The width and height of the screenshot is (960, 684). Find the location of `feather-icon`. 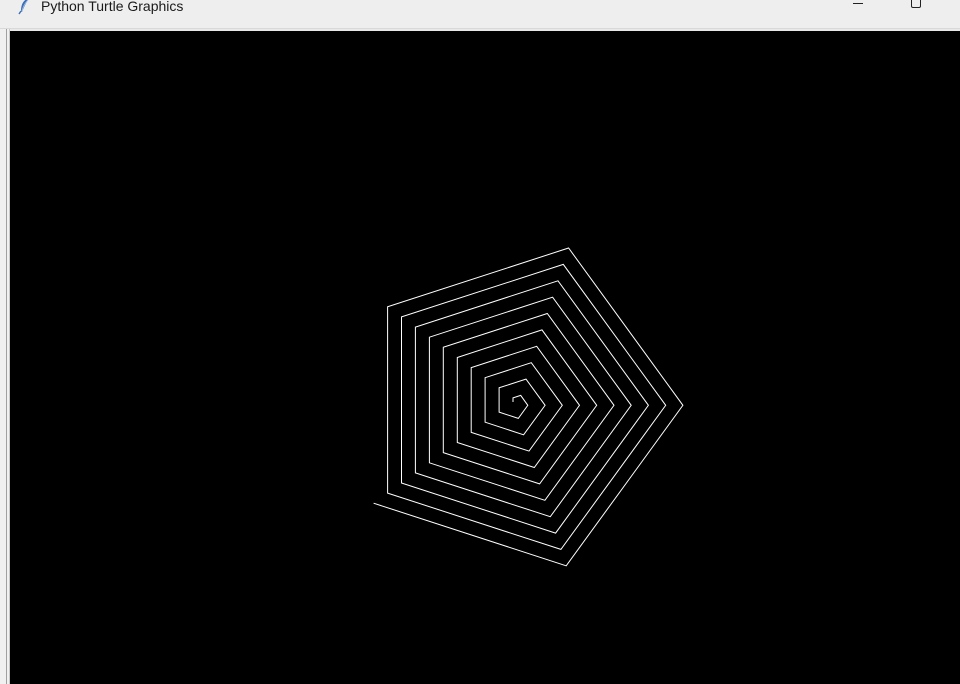

feather-icon is located at coordinates (25, 7).